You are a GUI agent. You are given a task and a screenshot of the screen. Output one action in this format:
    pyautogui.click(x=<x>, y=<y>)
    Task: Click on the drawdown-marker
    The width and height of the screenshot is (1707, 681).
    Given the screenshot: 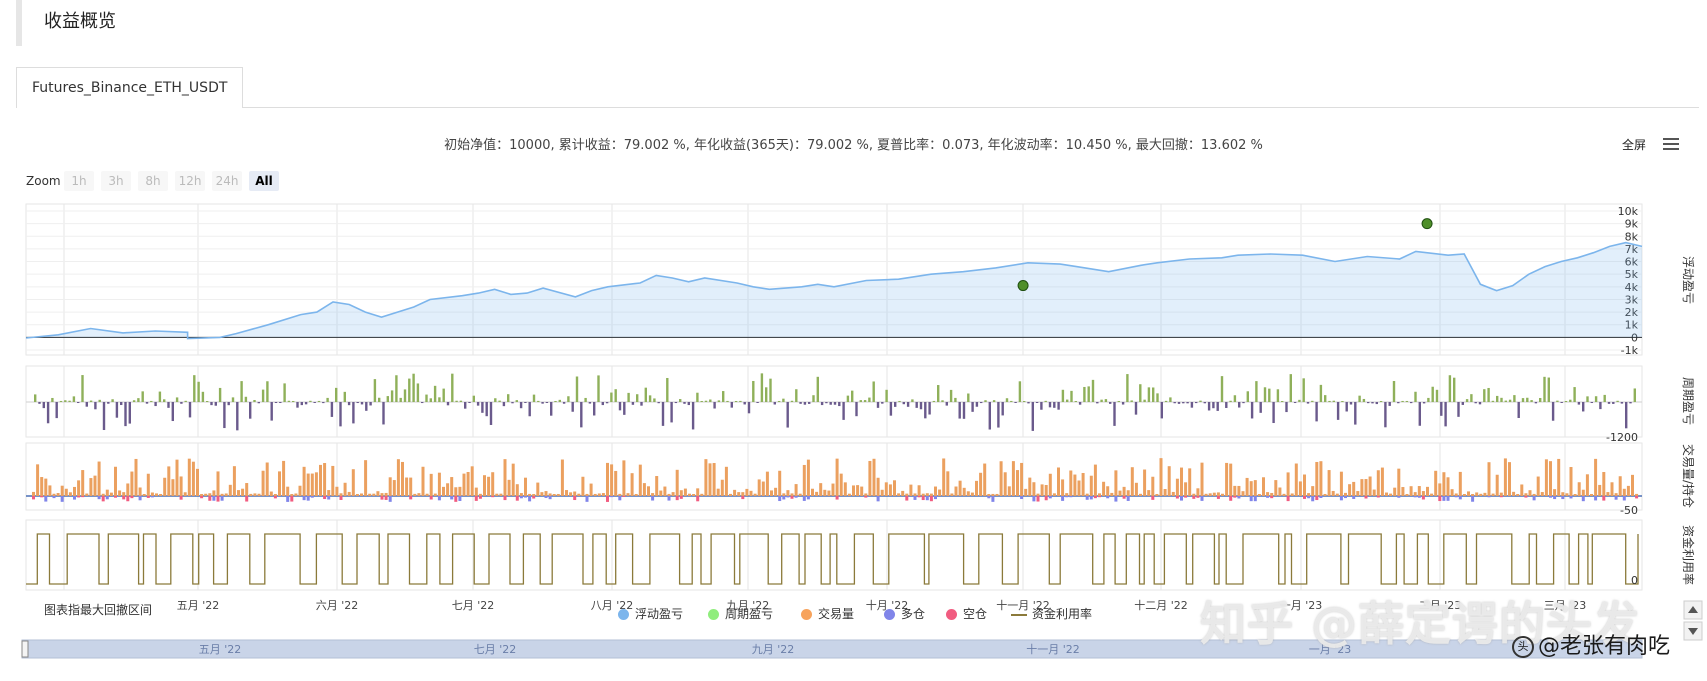 What is the action you would take?
    pyautogui.click(x=1023, y=286)
    